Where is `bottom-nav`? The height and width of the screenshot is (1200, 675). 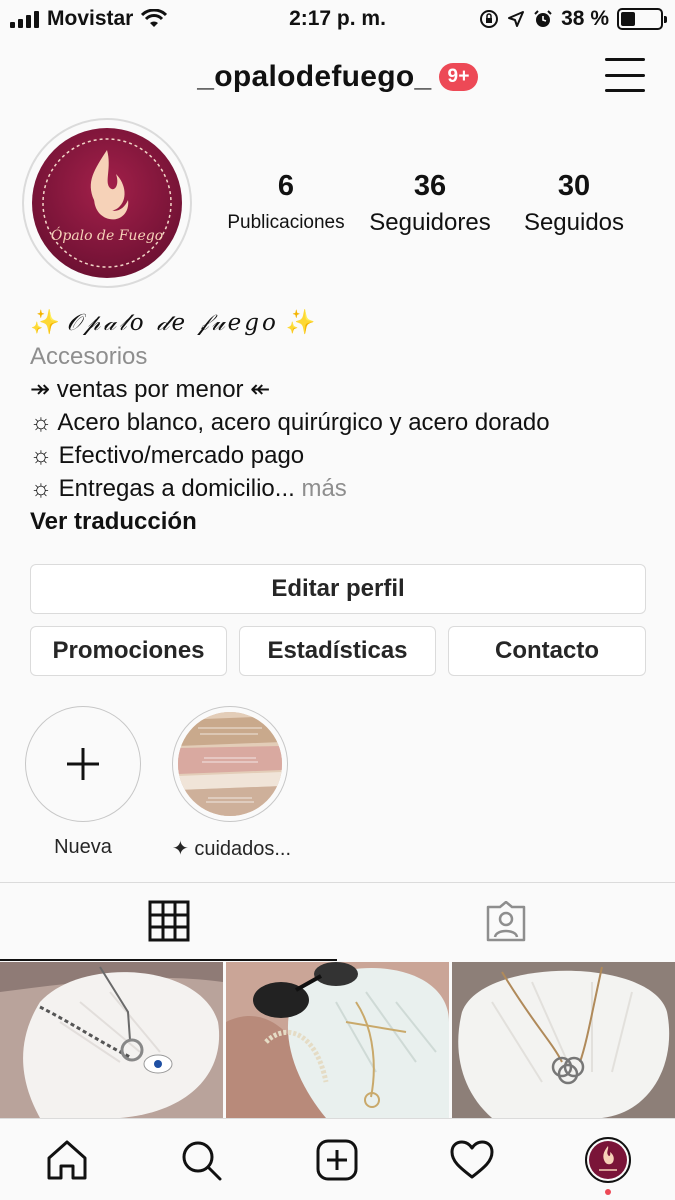
bottom-nav is located at coordinates (337, 1159).